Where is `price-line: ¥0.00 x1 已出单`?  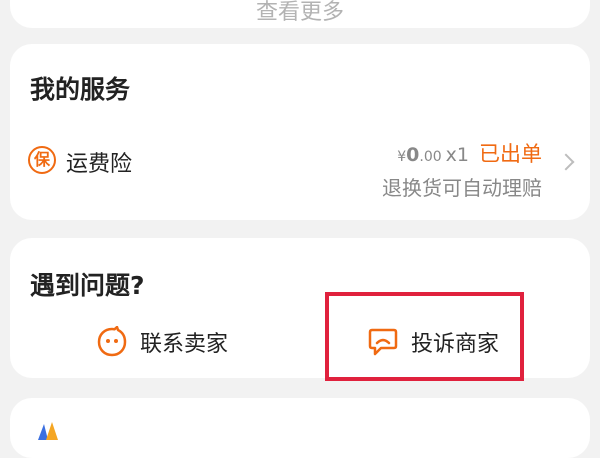
price-line: ¥0.00 x1 已出单 is located at coordinates (462, 153).